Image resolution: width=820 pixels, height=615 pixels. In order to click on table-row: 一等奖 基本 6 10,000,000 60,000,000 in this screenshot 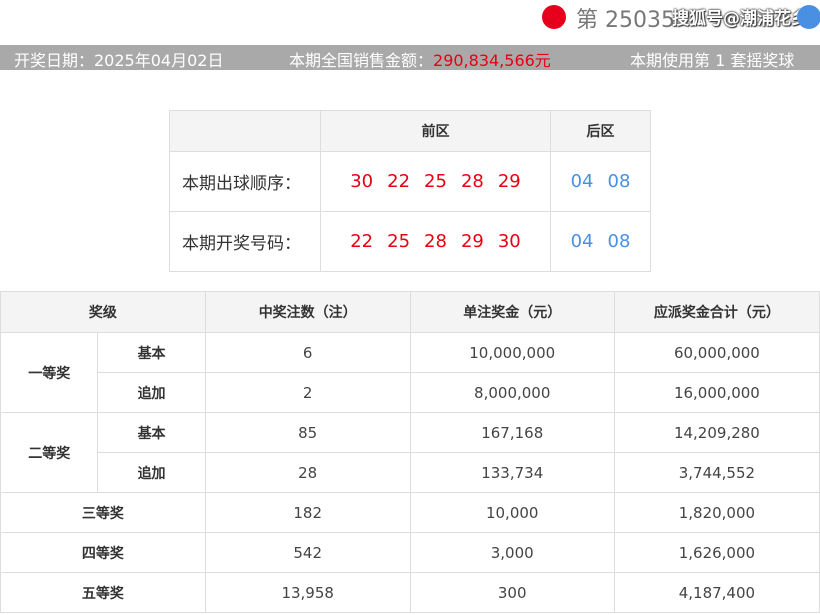, I will do `click(410, 372)`.